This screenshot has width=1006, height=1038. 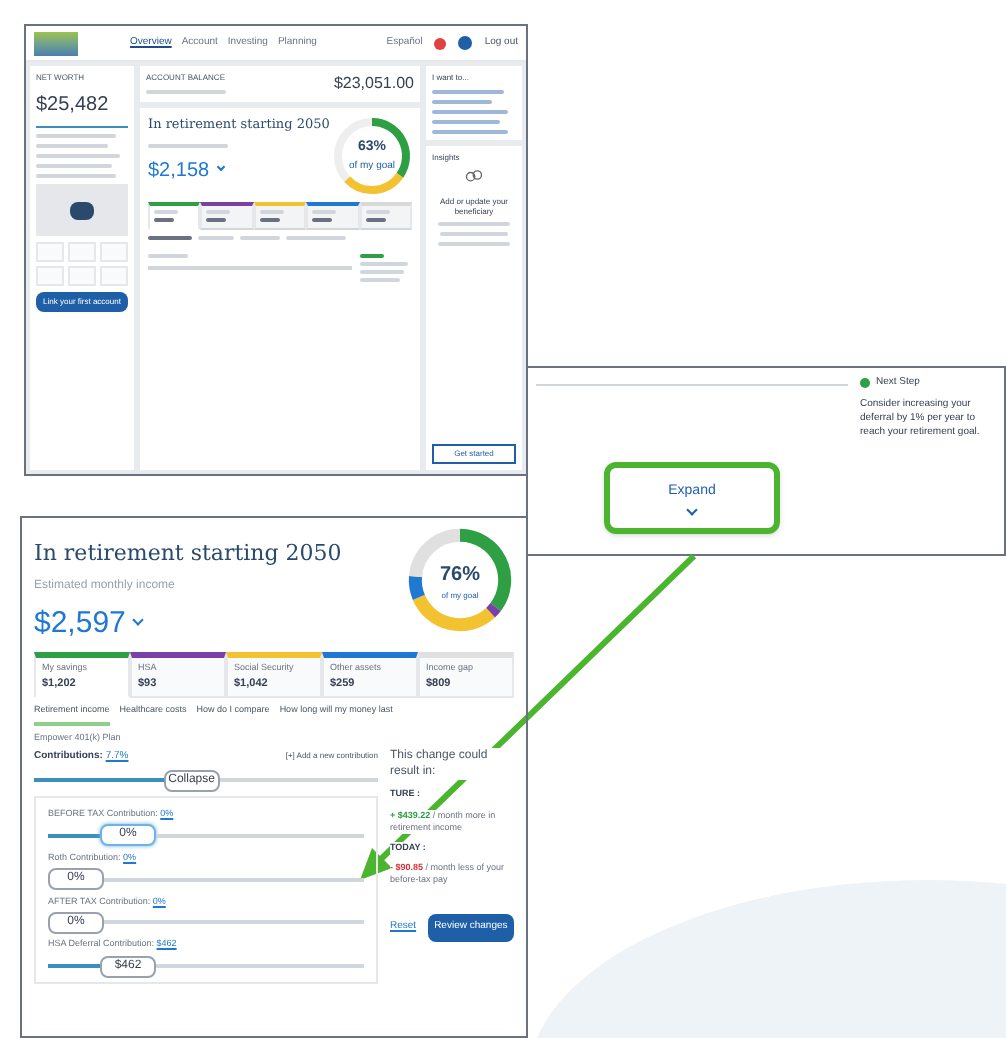 I want to click on retirement-title: In retirement starting 2050, so click(x=188, y=554).